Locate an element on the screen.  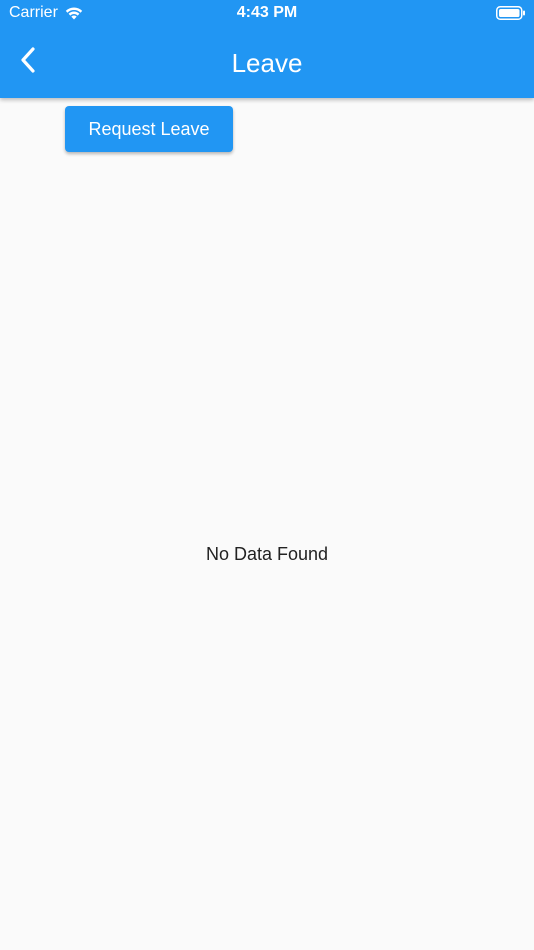
status-bar: Carrier 4:43 PM is located at coordinates (267, 14).